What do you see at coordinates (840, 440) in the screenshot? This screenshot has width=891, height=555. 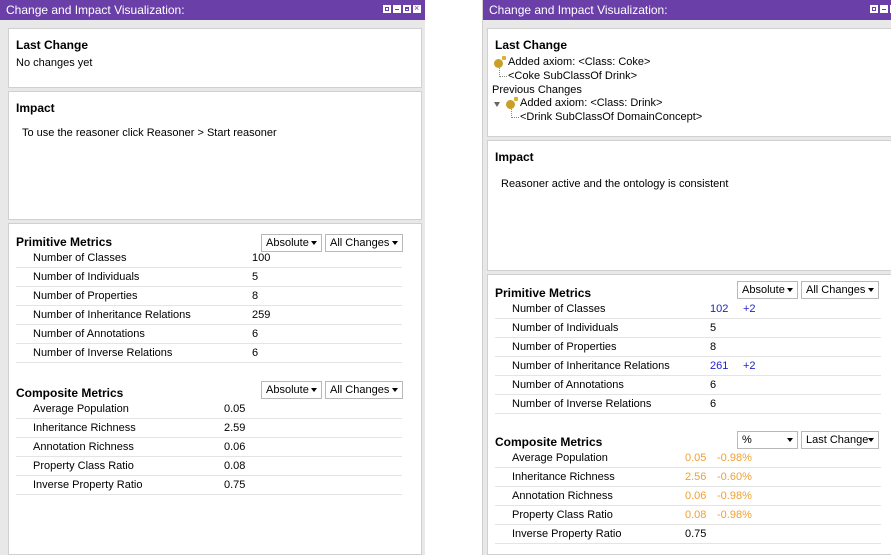 I see `composite-scope-select: Last Change` at bounding box center [840, 440].